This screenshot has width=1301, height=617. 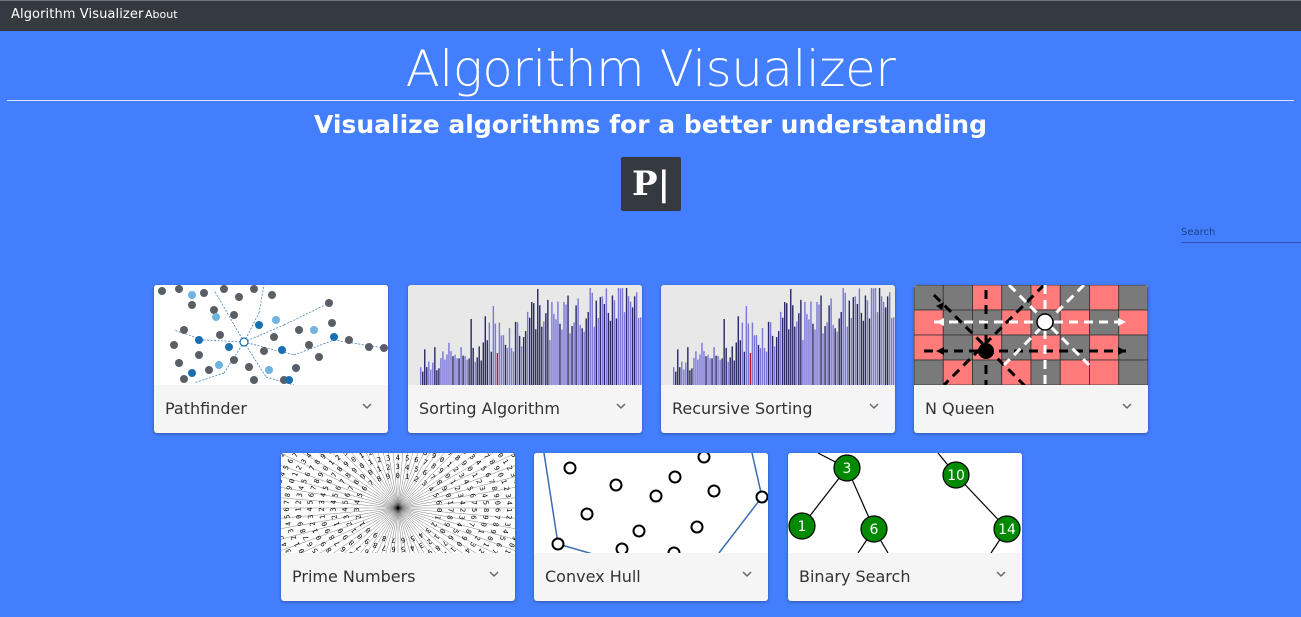 What do you see at coordinates (650, 15) in the screenshot?
I see `top-navbar: Algorithm Visualizer About` at bounding box center [650, 15].